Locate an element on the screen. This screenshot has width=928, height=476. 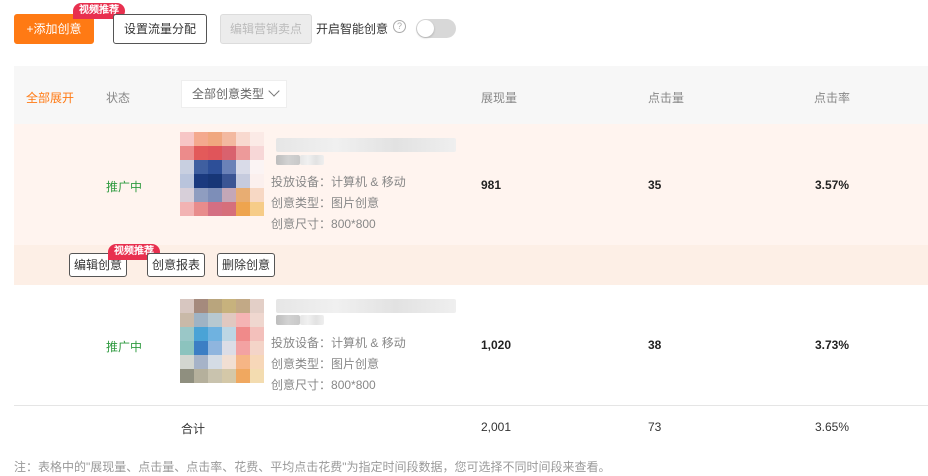
smart-creative-toggle is located at coordinates (436, 28).